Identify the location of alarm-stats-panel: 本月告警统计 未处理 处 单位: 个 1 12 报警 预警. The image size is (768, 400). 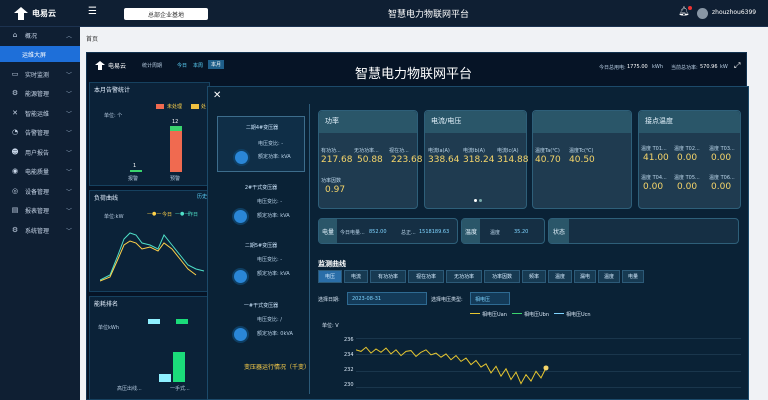
(149, 134).